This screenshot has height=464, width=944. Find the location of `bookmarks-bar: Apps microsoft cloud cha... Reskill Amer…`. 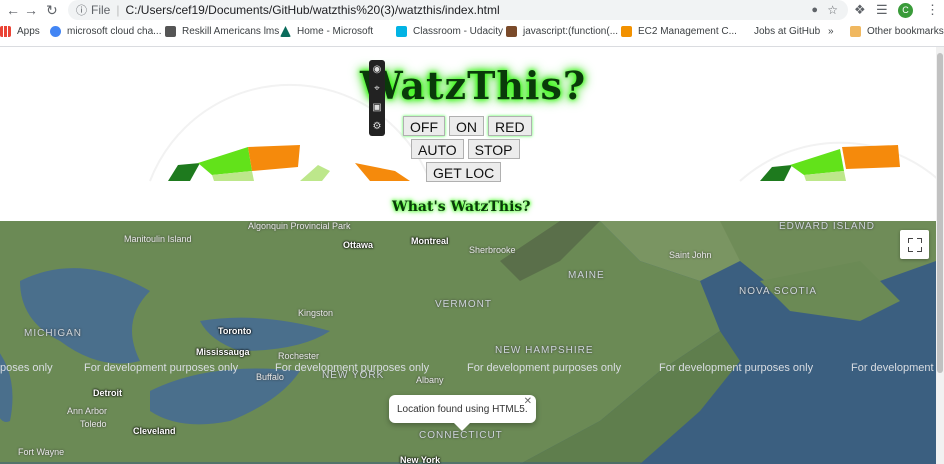

bookmarks-bar: Apps microsoft cloud cha... Reskill Amer… is located at coordinates (472, 33).